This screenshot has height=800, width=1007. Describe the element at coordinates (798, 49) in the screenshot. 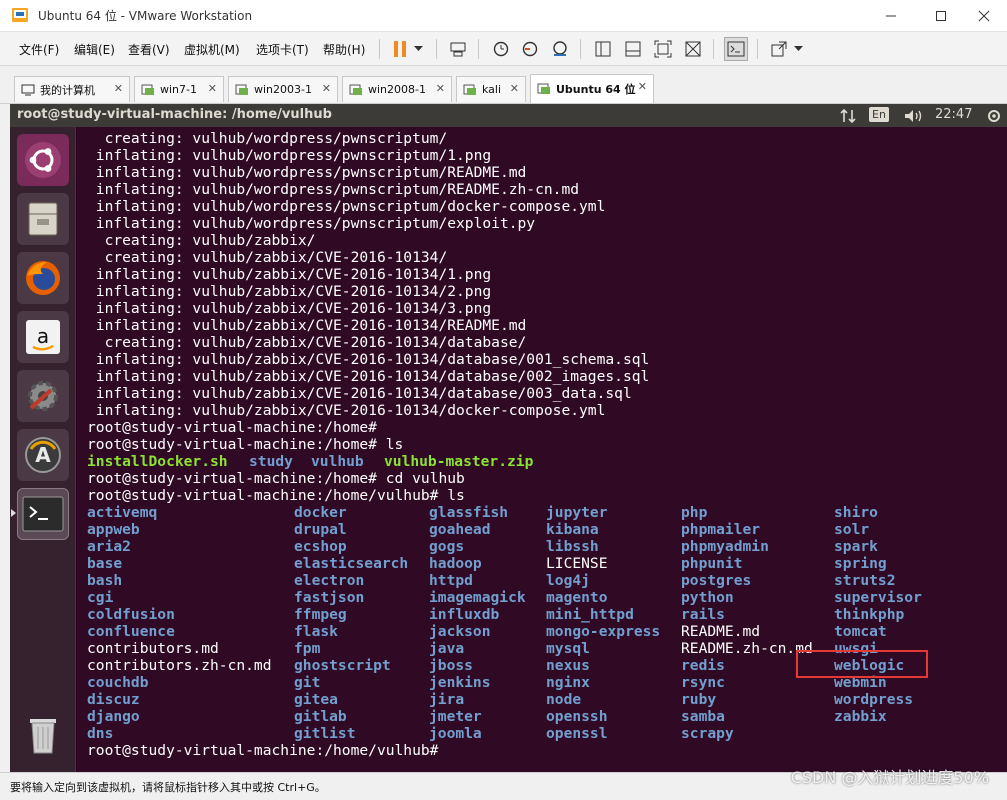

I see `stretch-dropdown` at that location.